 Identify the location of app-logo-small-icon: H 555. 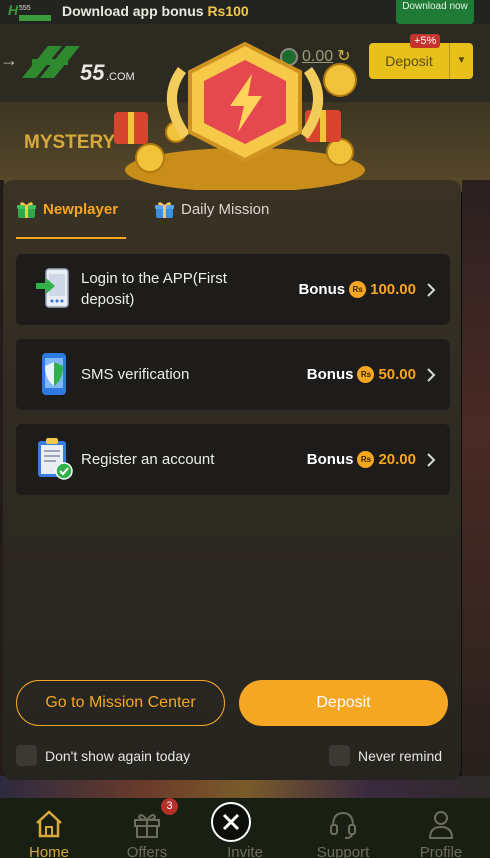
(29, 11).